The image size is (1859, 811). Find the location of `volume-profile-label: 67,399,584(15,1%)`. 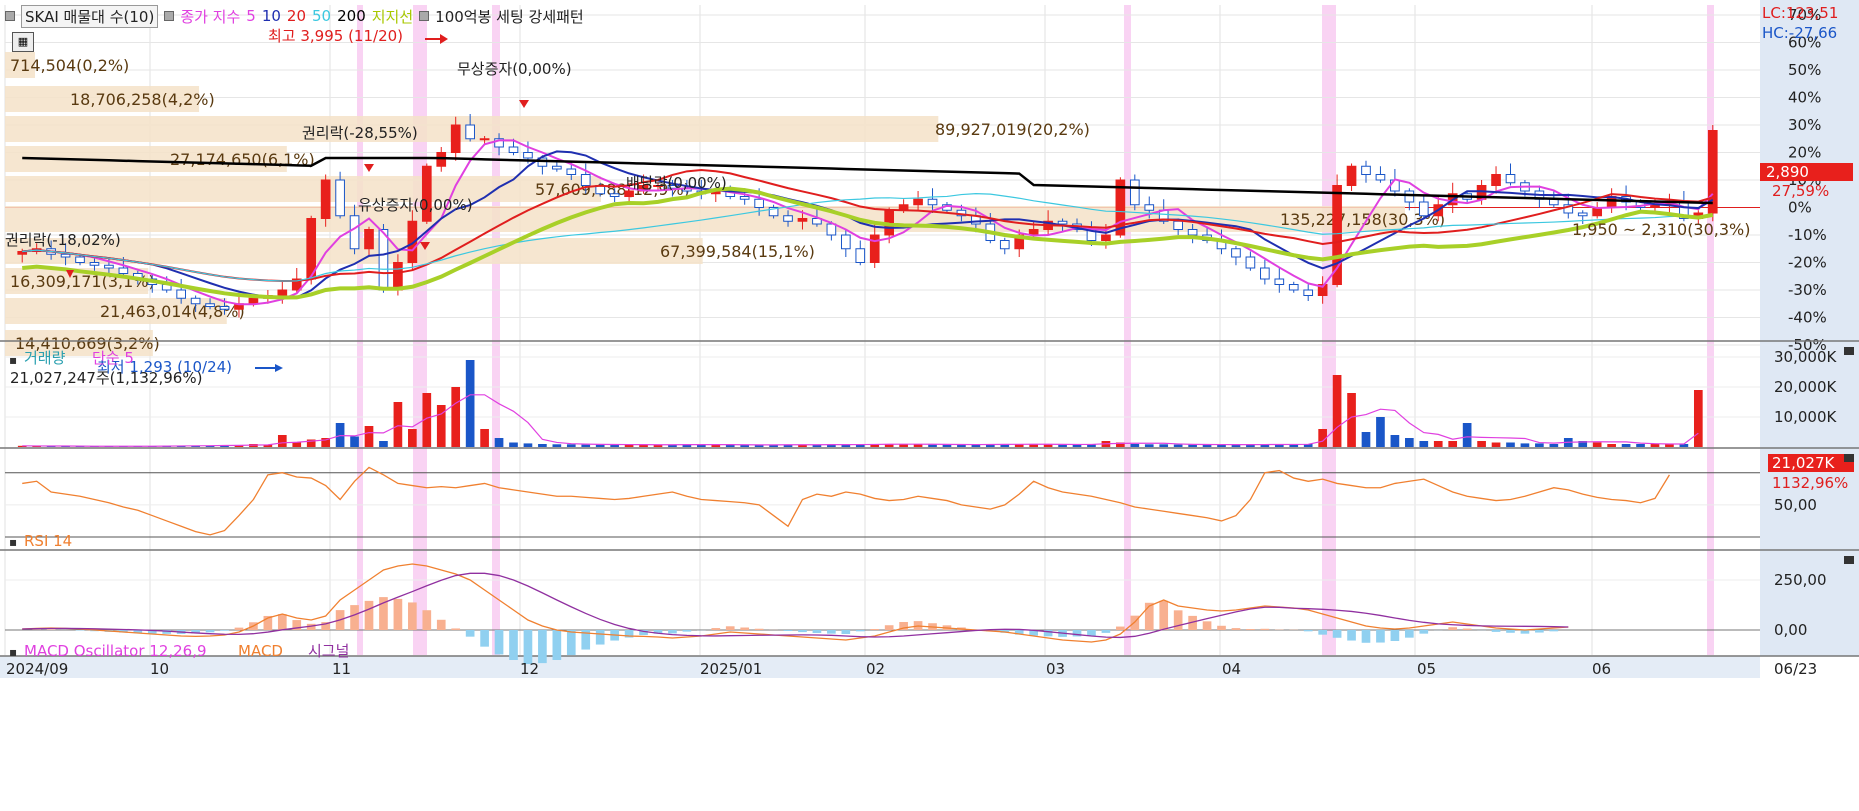

volume-profile-label: 67,399,584(15,1%) is located at coordinates (737, 251).